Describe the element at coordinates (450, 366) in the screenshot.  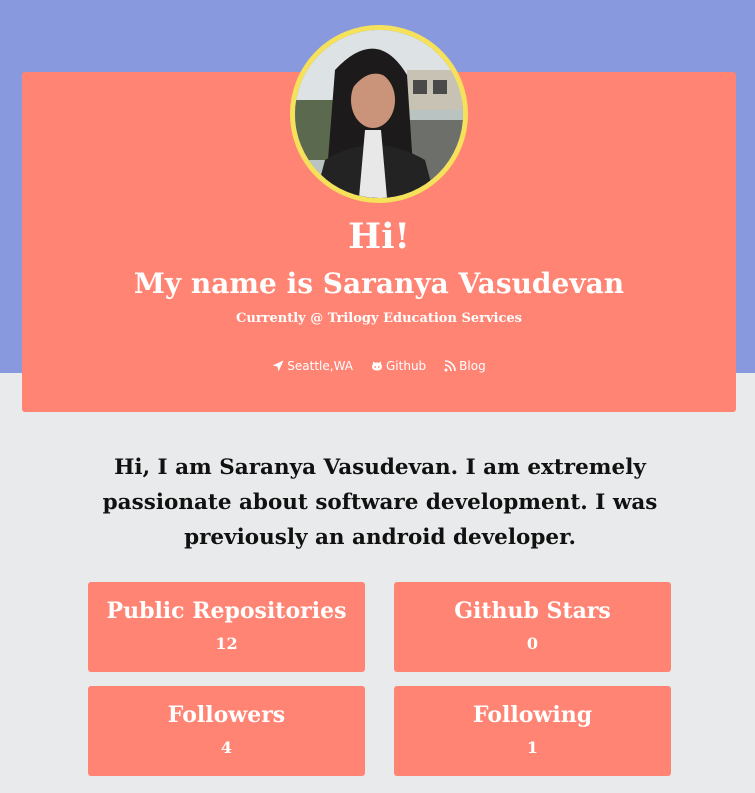
I see `rss-icon` at that location.